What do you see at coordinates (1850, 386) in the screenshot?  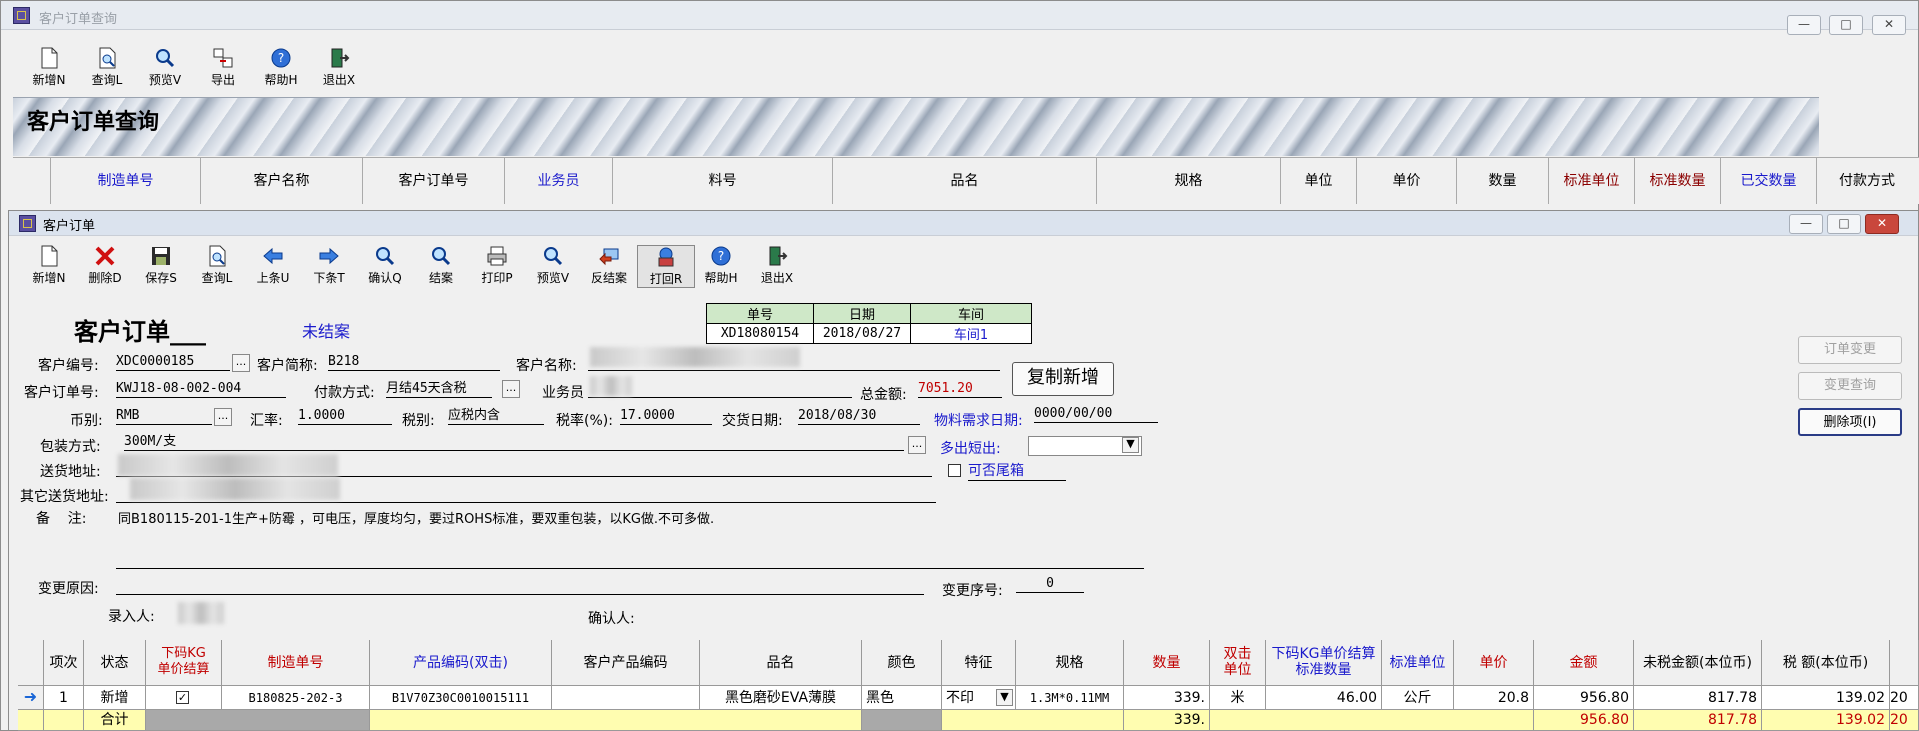 I see `change-query-button: 变更查询` at bounding box center [1850, 386].